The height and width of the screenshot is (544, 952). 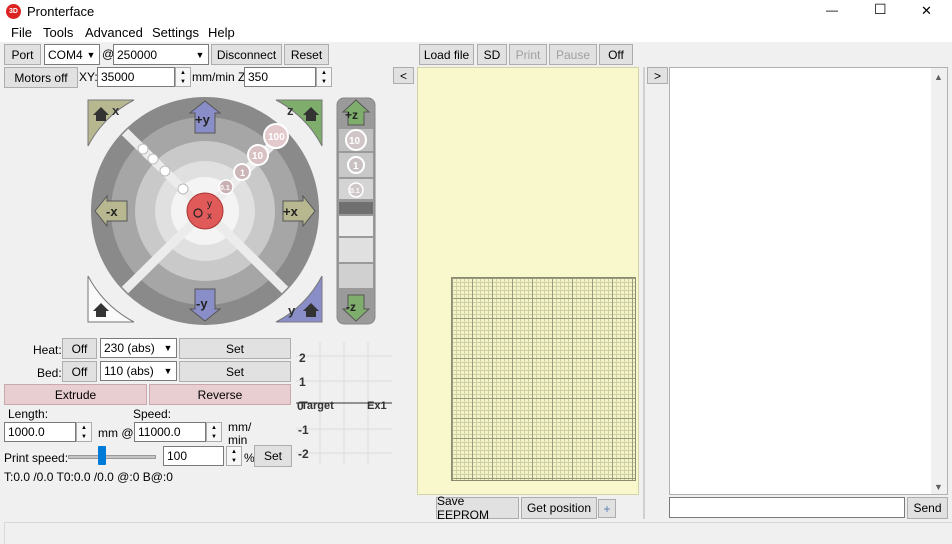 I want to click on port-select: COM4 ▼, so click(x=72, y=54).